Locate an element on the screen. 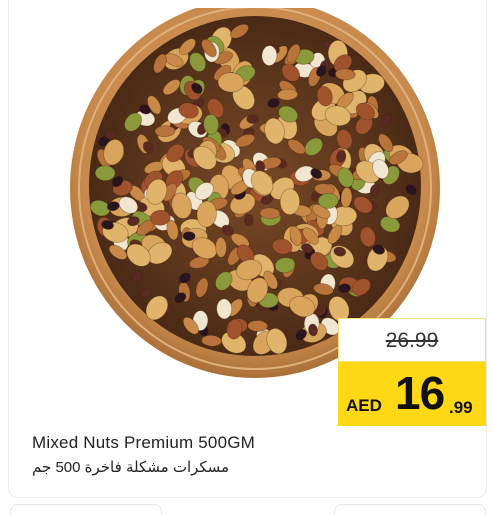 This screenshot has width=493, height=515. price-tag: 26.99 AED 16 .99 is located at coordinates (412, 372).